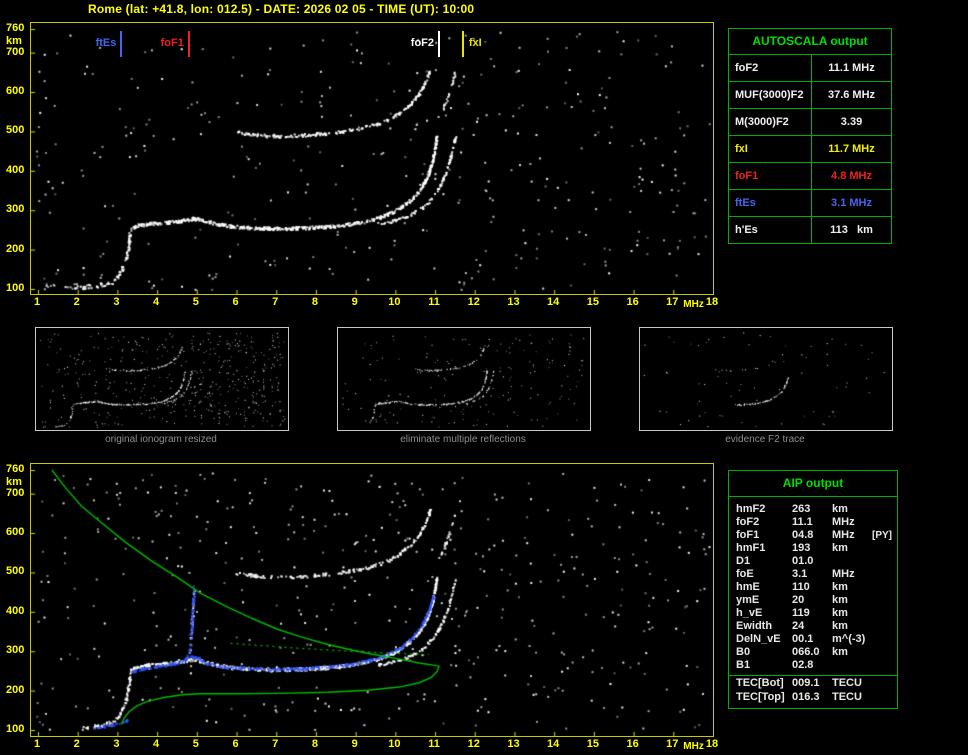 Image resolution: width=968 pixels, height=755 pixels. What do you see at coordinates (843, 574) in the screenshot?
I see `aip-unit: MHz` at bounding box center [843, 574].